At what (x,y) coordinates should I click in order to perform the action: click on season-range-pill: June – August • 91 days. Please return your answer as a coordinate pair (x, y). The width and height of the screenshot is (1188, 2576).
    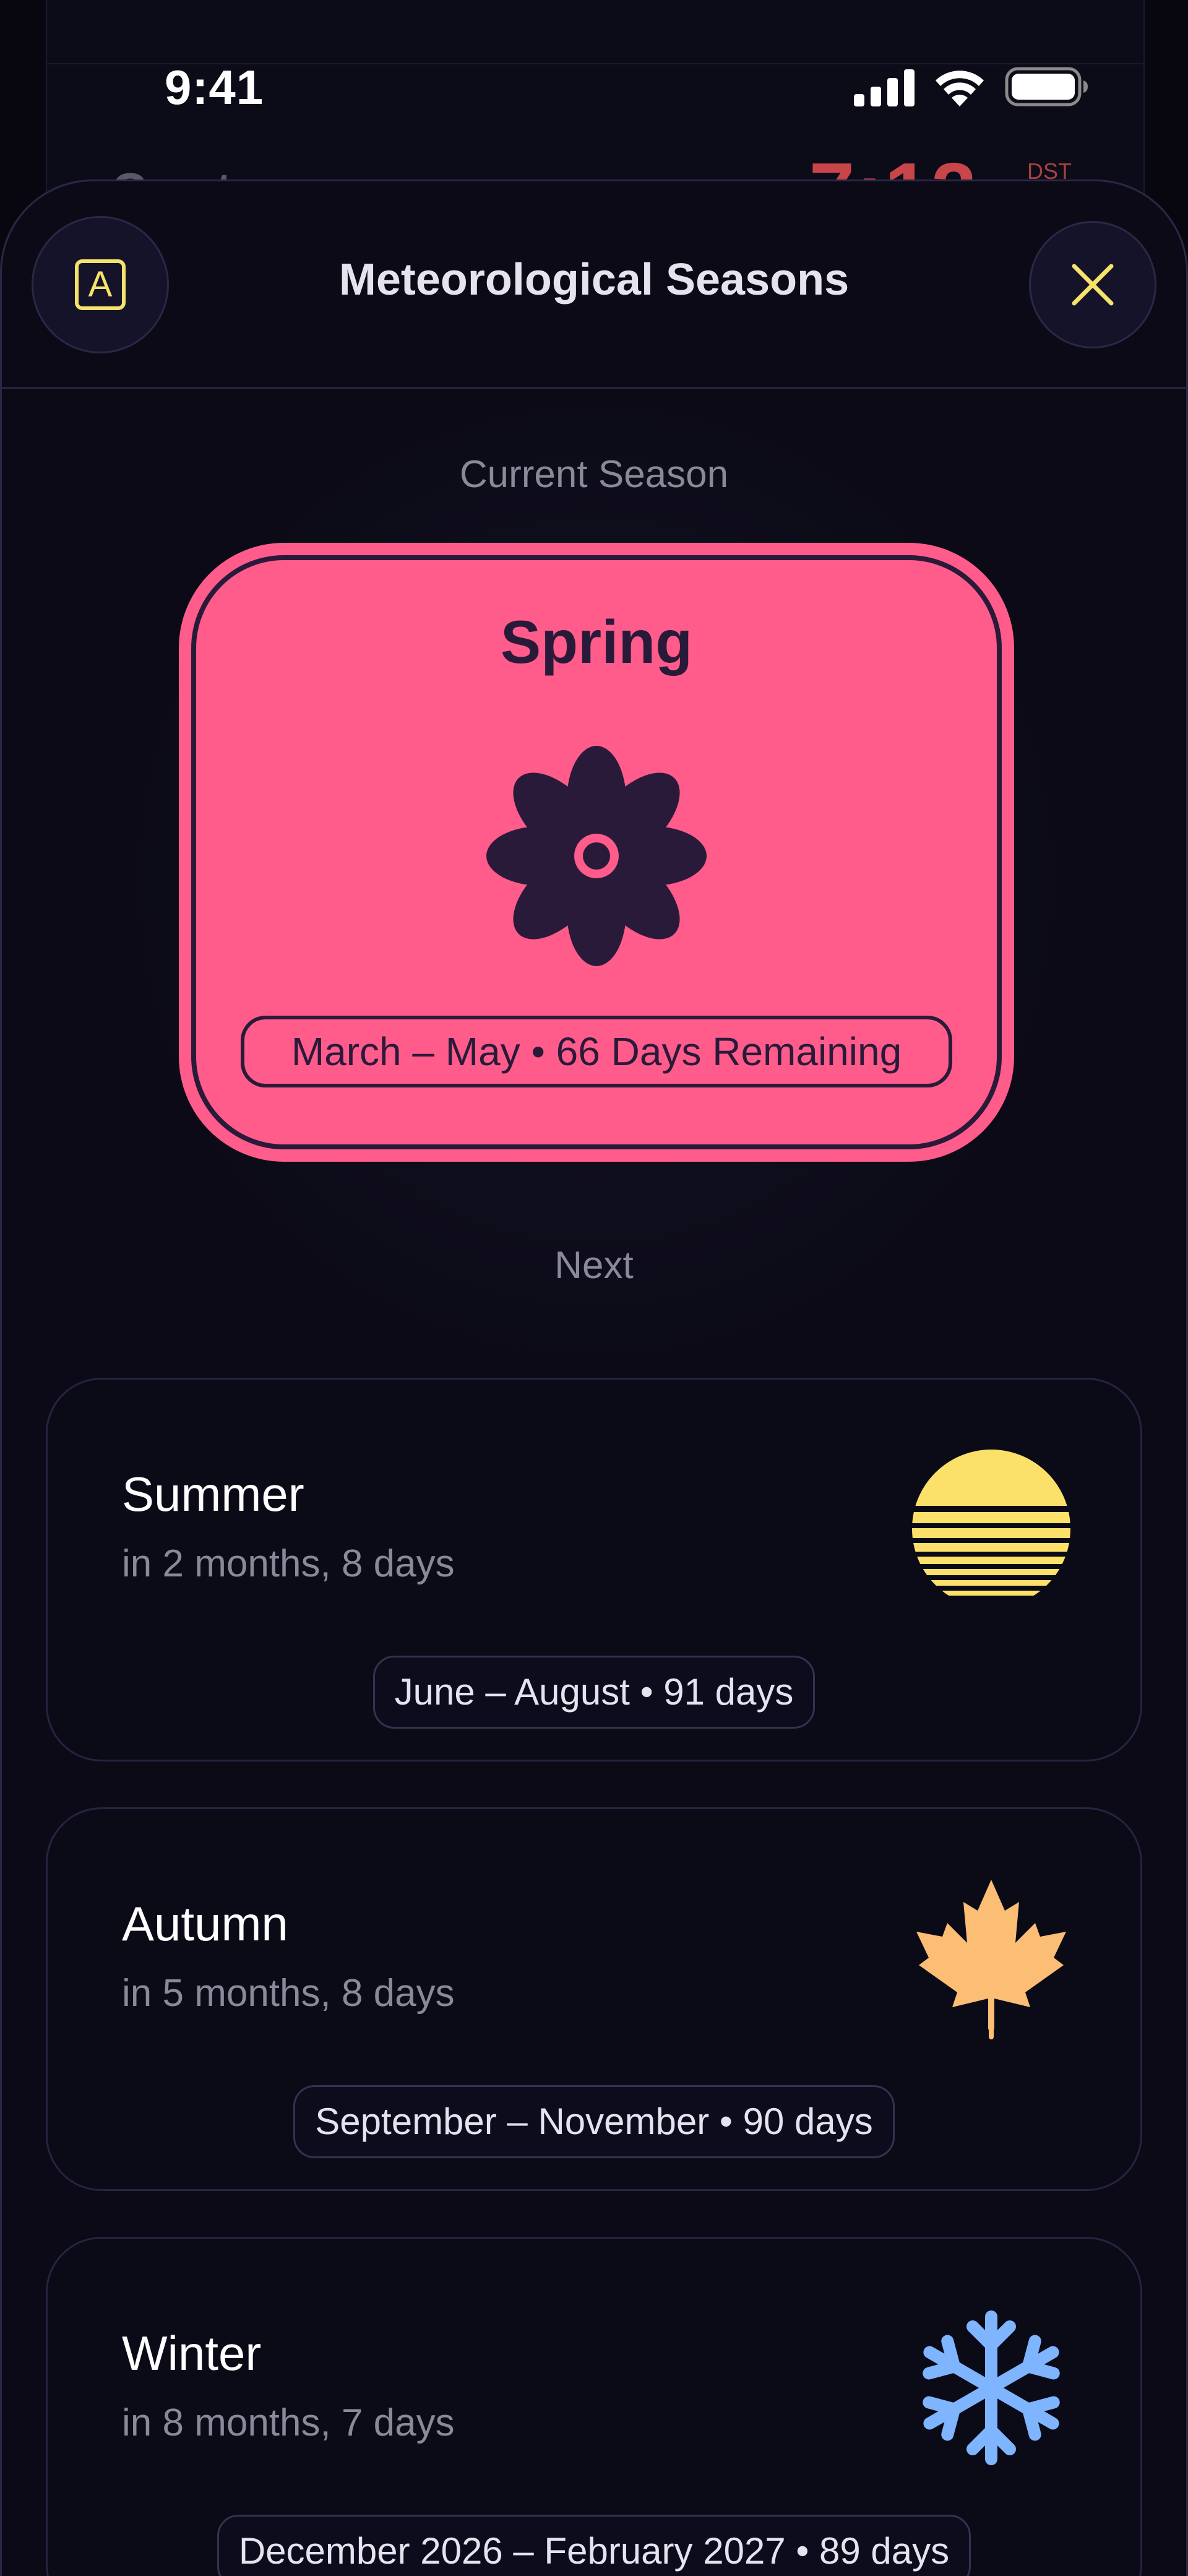
    Looking at the image, I should click on (594, 1692).